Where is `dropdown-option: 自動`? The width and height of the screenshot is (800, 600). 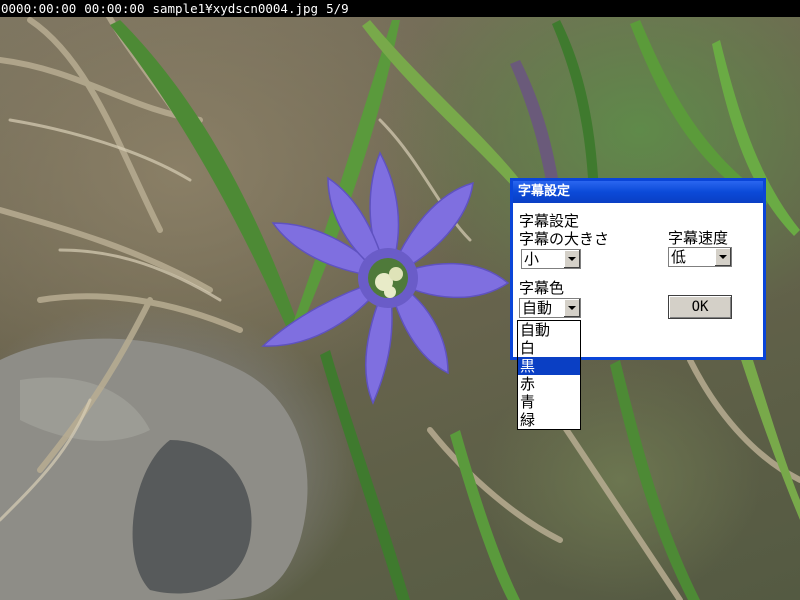 dropdown-option: 自動 is located at coordinates (549, 330).